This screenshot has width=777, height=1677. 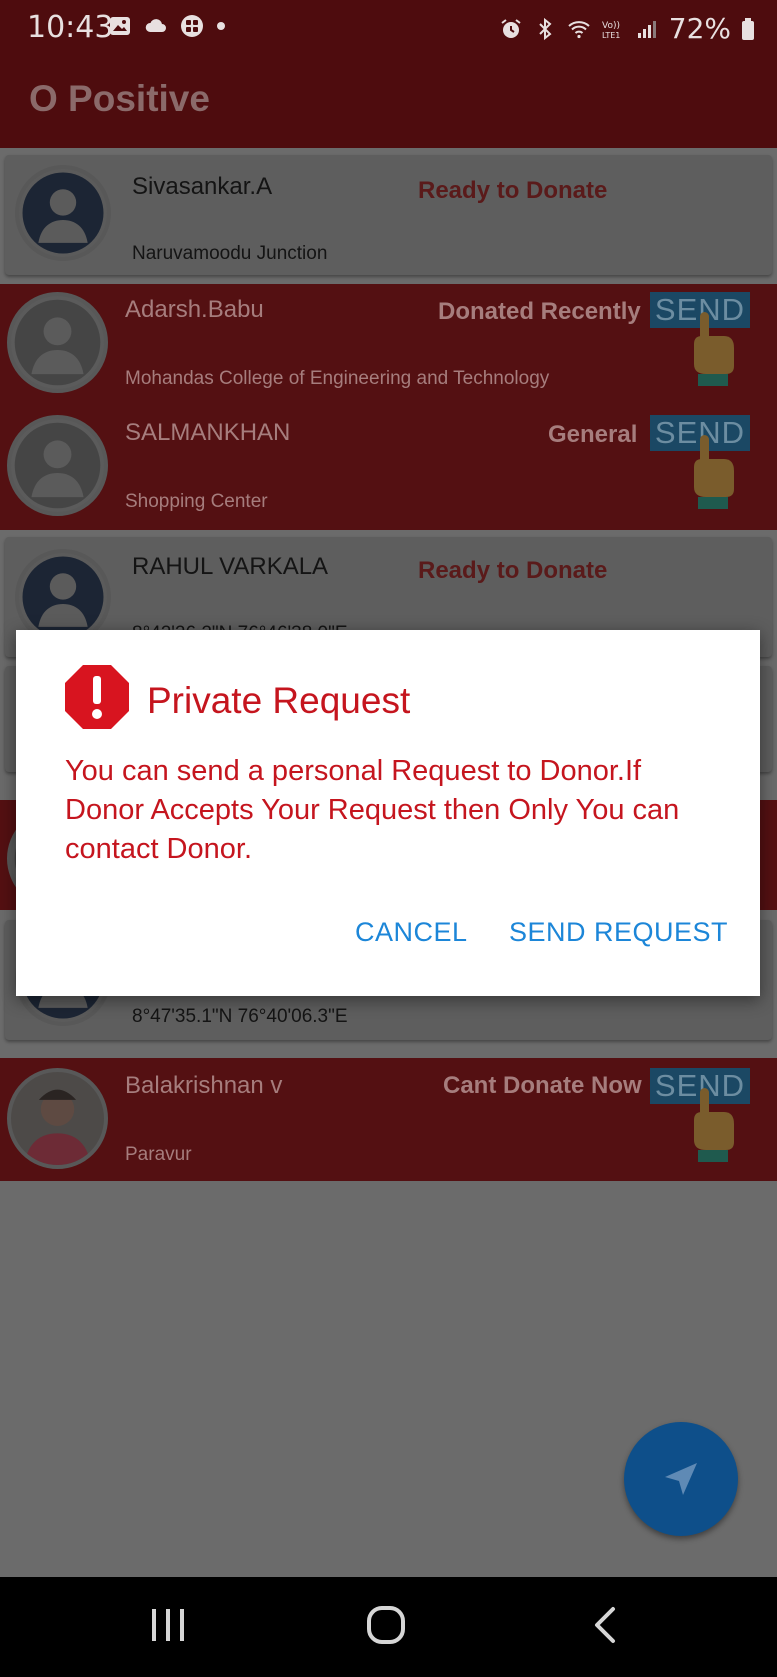 I want to click on app-grid-icon, so click(x=192, y=26).